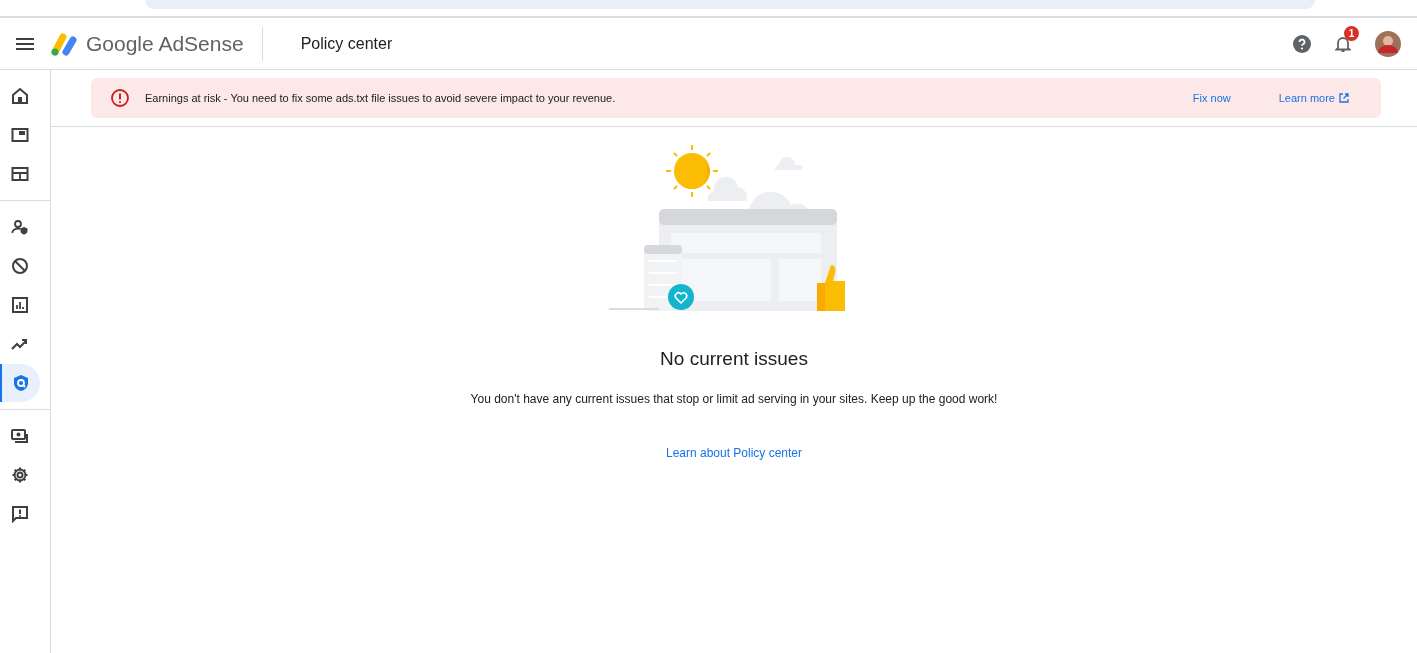 This screenshot has width=1417, height=653. What do you see at coordinates (380, 98) in the screenshot?
I see `alert-message: Earnings at risk - You need to fix some ads.txt file issues to avoid severe impact to your revenue.` at bounding box center [380, 98].